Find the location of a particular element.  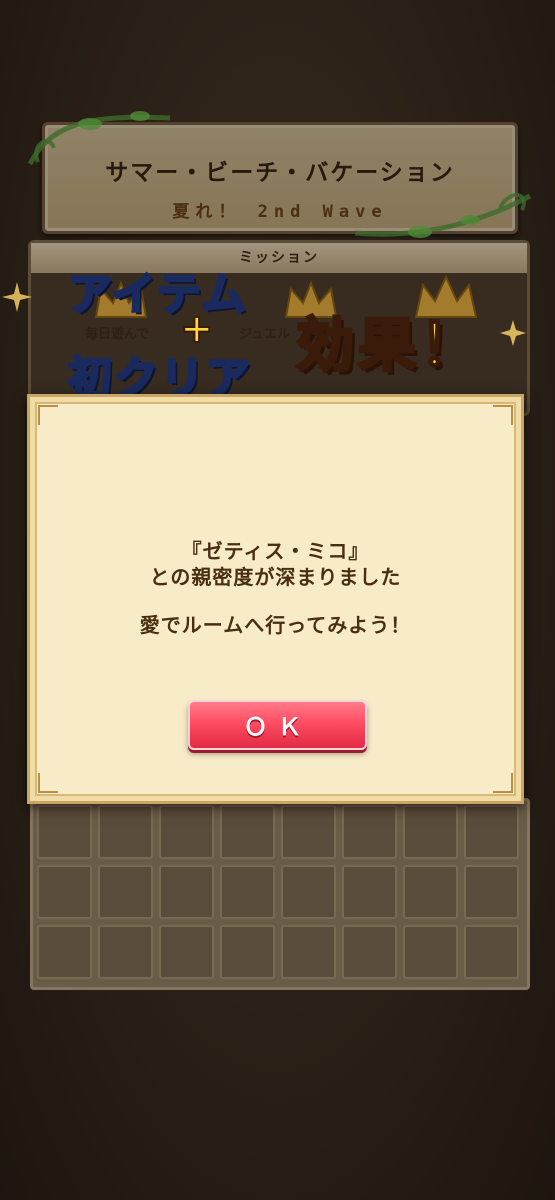

slot-grid is located at coordinates (280, 894).